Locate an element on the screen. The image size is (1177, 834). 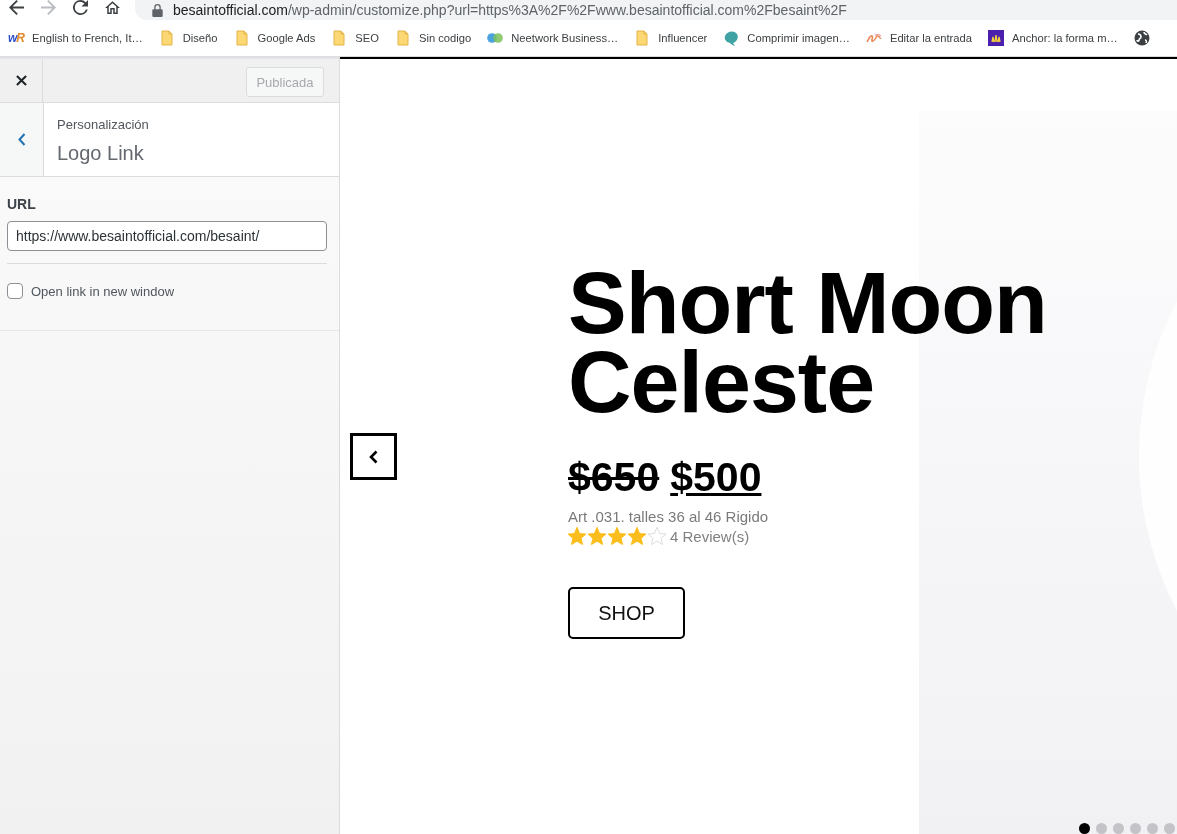
sale-price: $500 is located at coordinates (716, 477).